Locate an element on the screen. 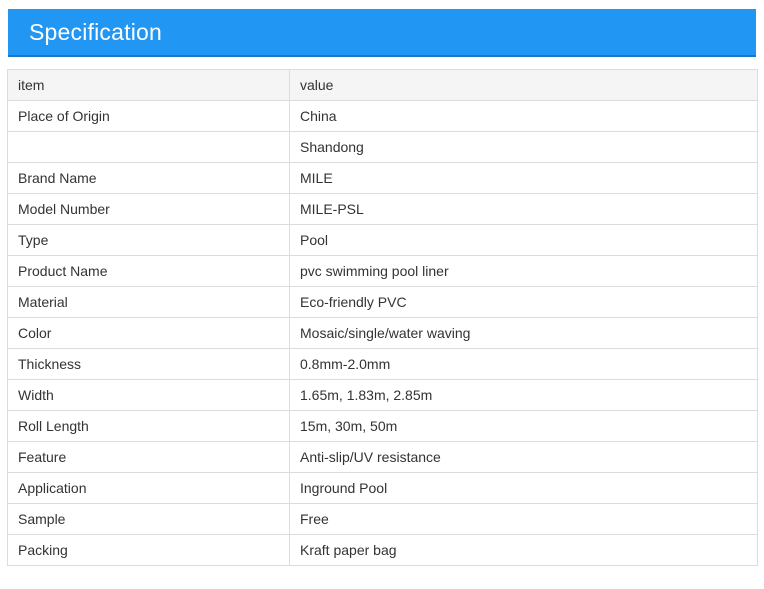  row-item-cell: Sample is located at coordinates (148, 519).